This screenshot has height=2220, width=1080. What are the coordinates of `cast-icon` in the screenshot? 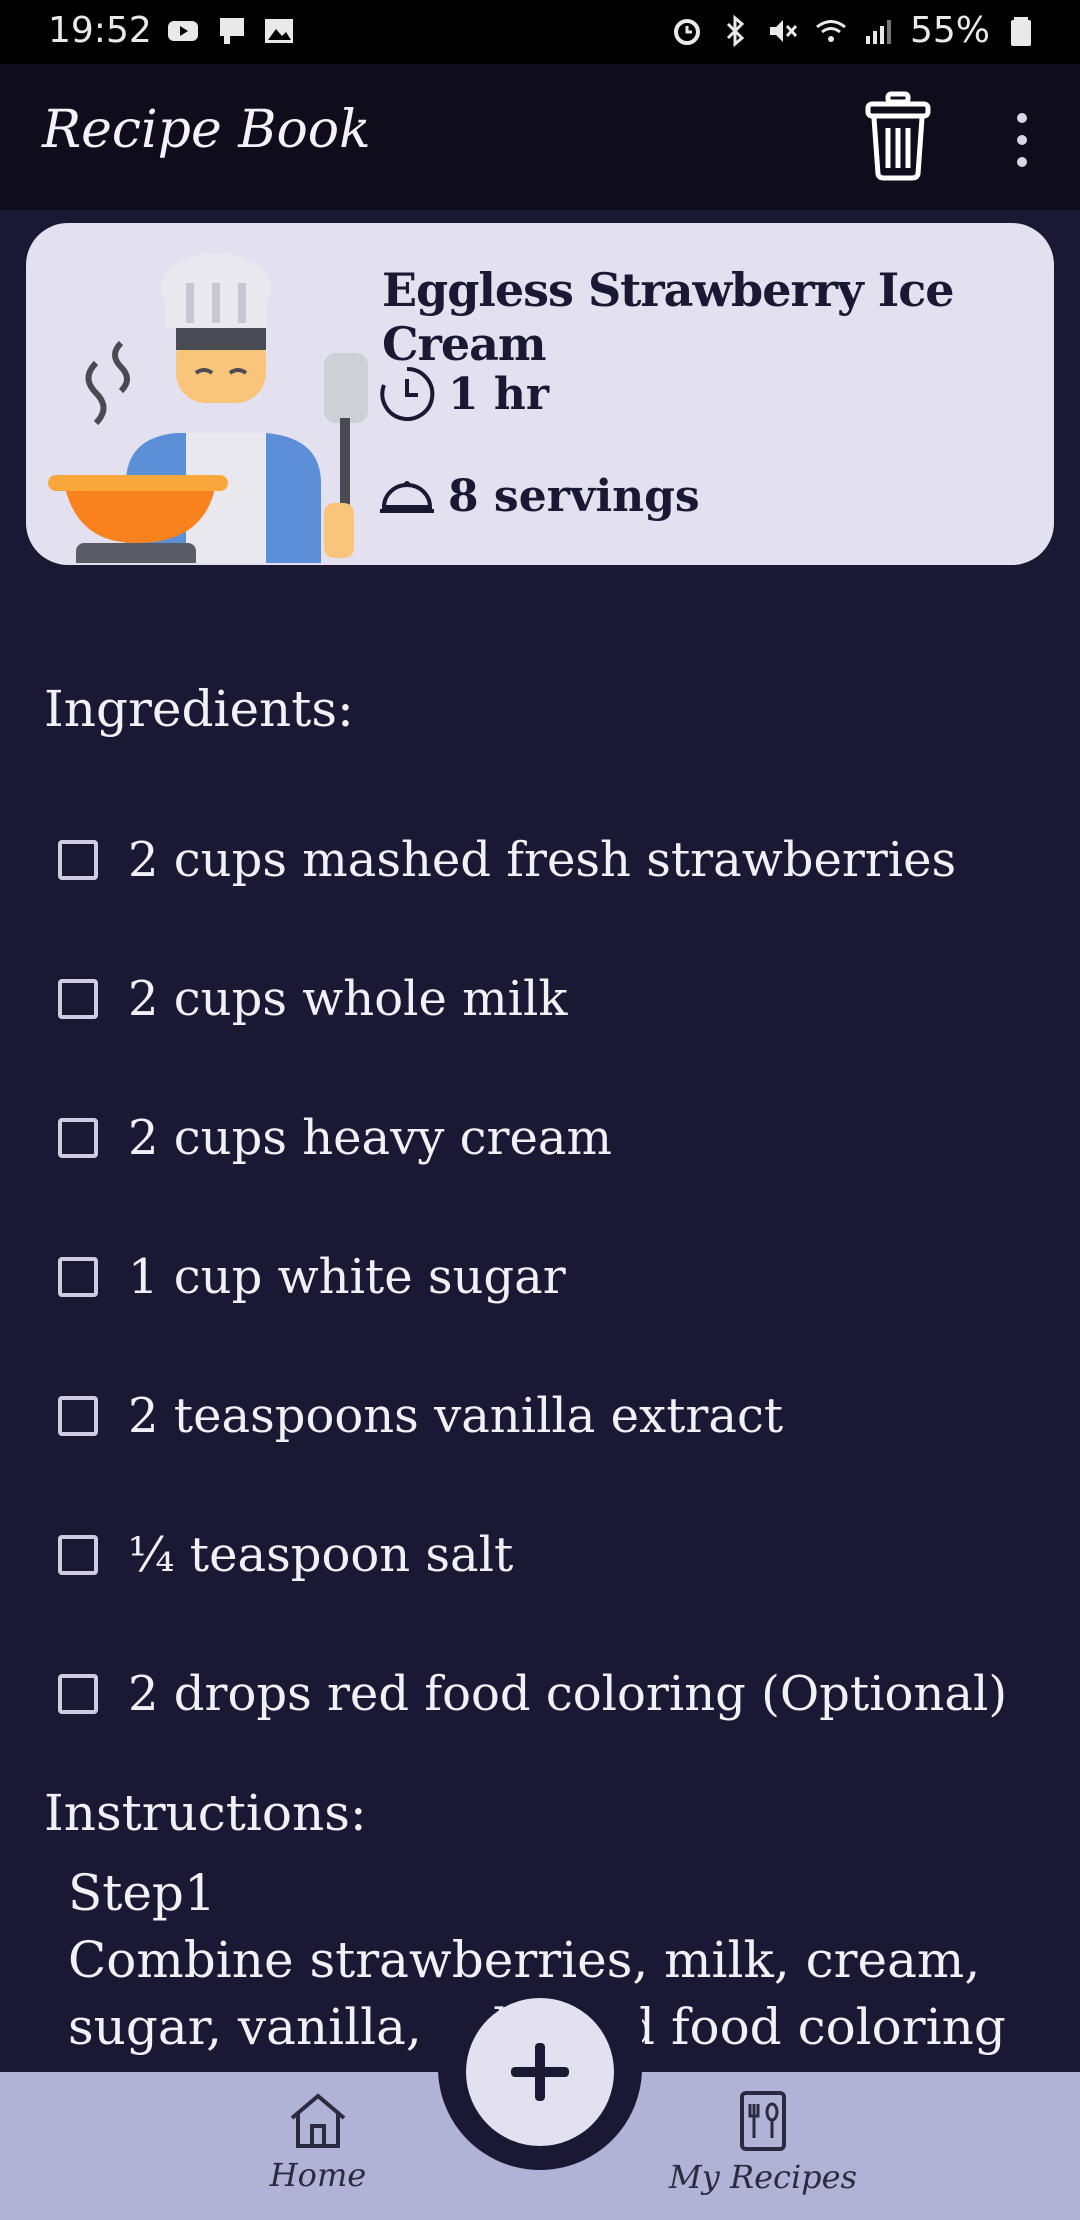 It's located at (231, 30).